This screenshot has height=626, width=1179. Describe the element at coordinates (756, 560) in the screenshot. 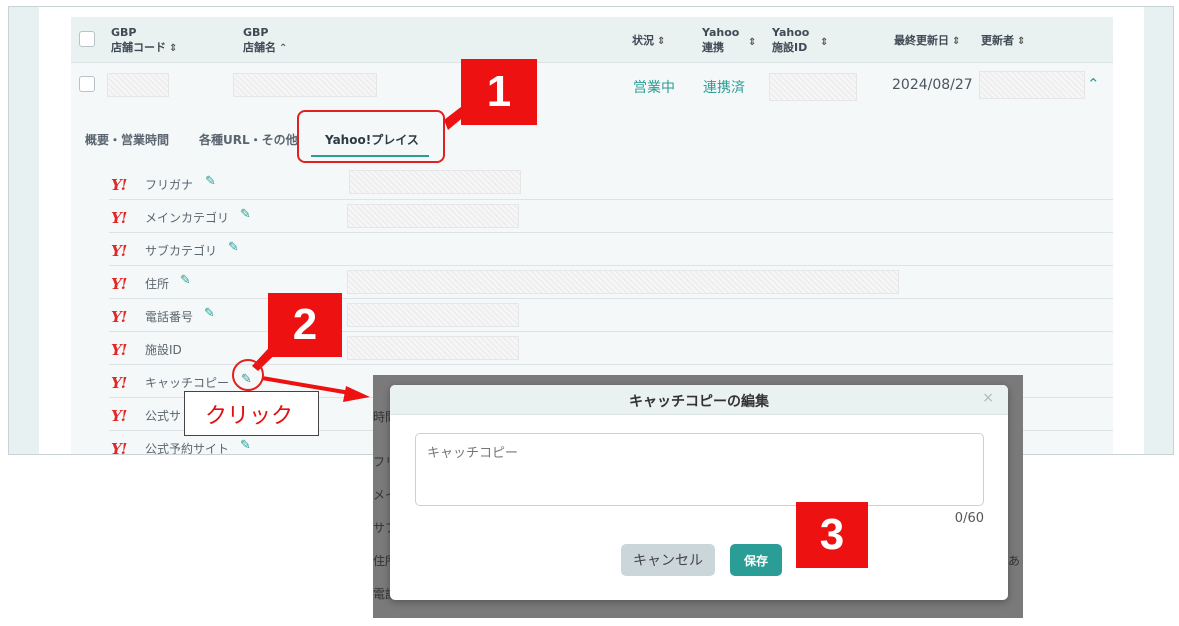

I see `save-button: 保存` at that location.